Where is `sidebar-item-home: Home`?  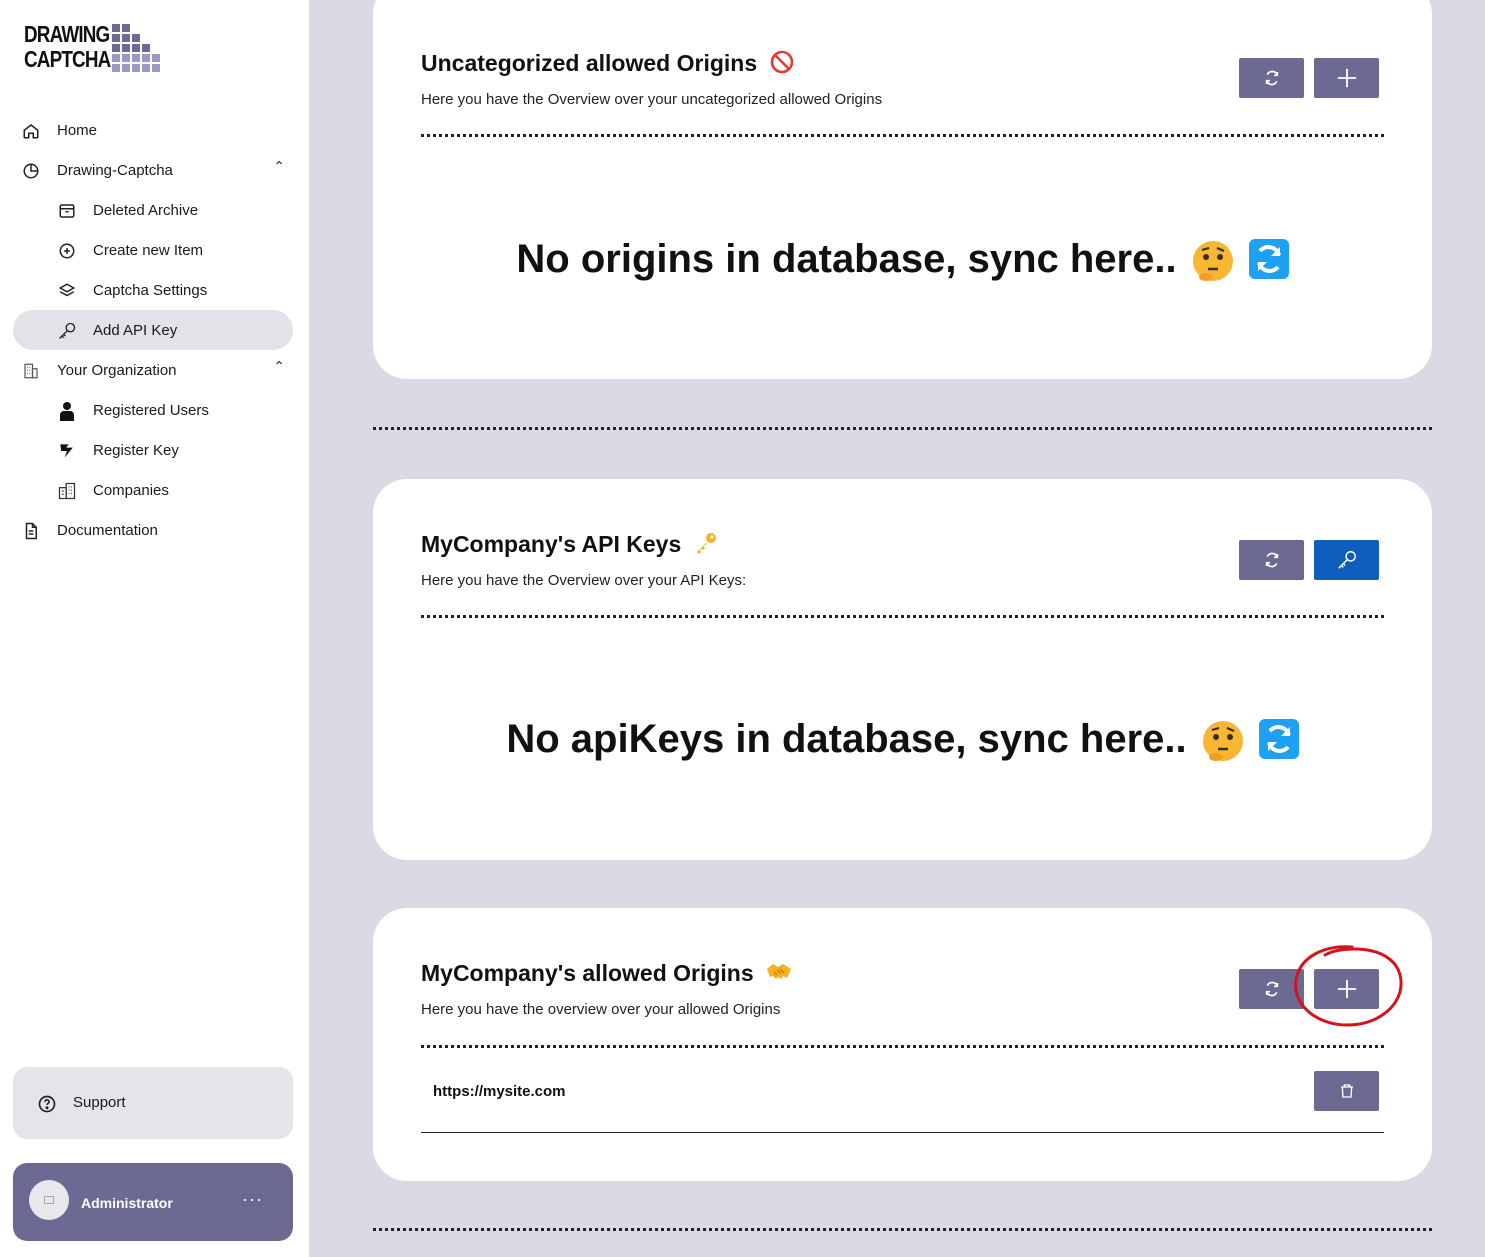 sidebar-item-home: Home is located at coordinates (153, 130).